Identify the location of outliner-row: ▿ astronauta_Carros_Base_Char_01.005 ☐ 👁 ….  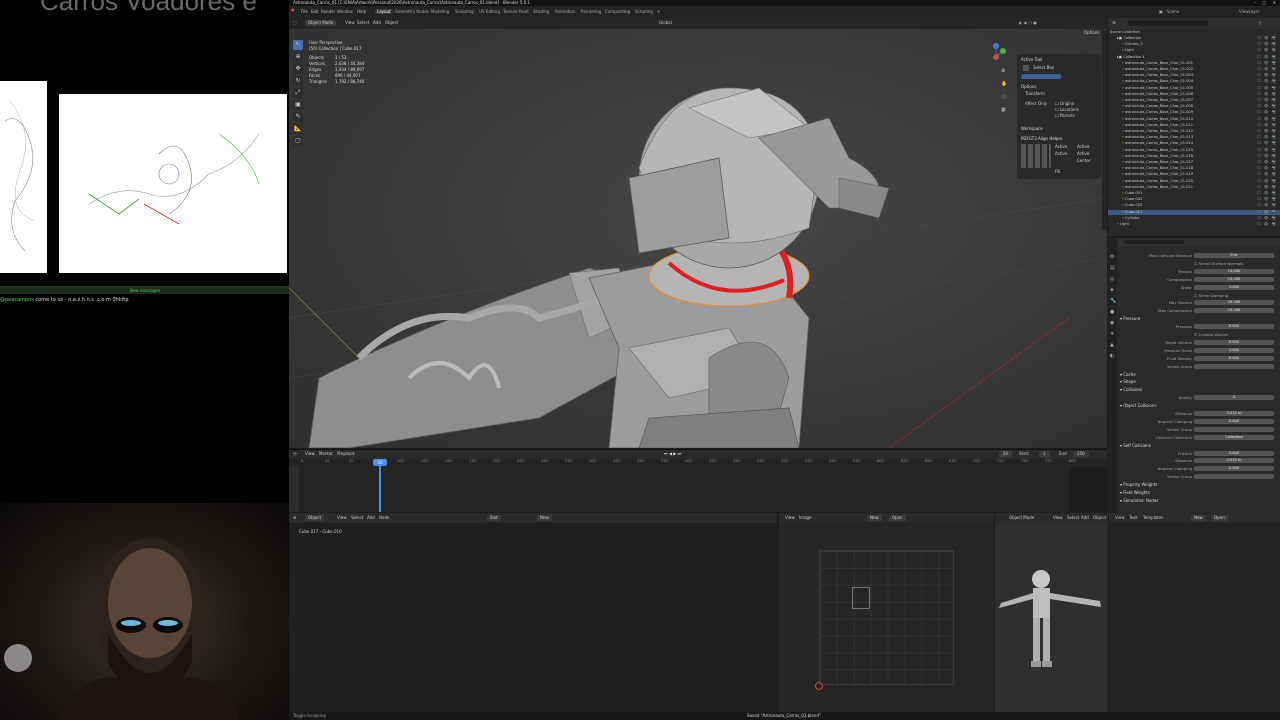
(1194, 88).